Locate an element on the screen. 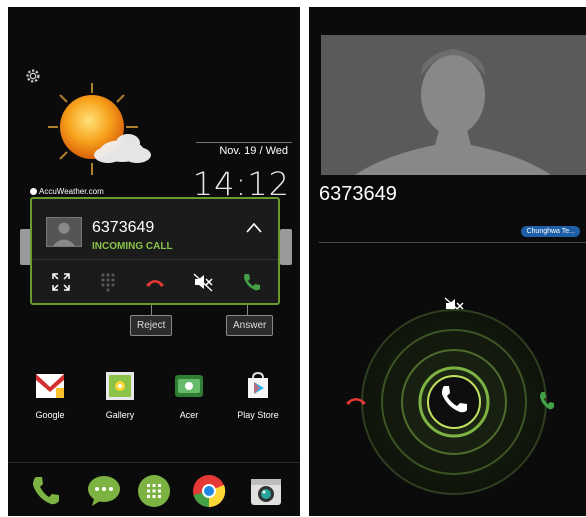  caller-photo is located at coordinates (453, 105).